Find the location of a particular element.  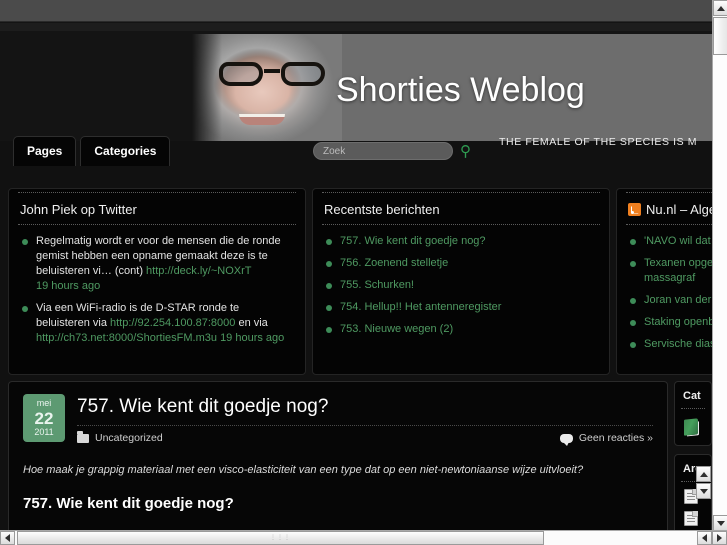

photo-lens-left is located at coordinates (241, 74).